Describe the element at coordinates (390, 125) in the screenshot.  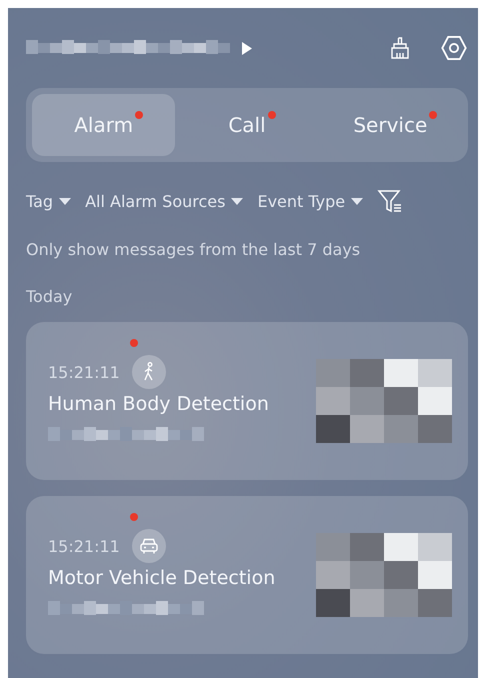
I see `tab: Service` at that location.